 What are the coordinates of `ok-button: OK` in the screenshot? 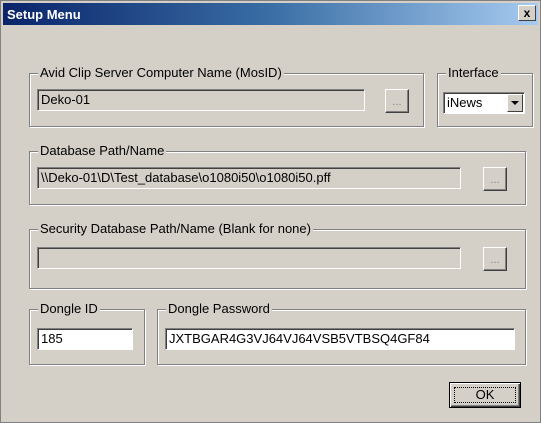 It's located at (485, 395).